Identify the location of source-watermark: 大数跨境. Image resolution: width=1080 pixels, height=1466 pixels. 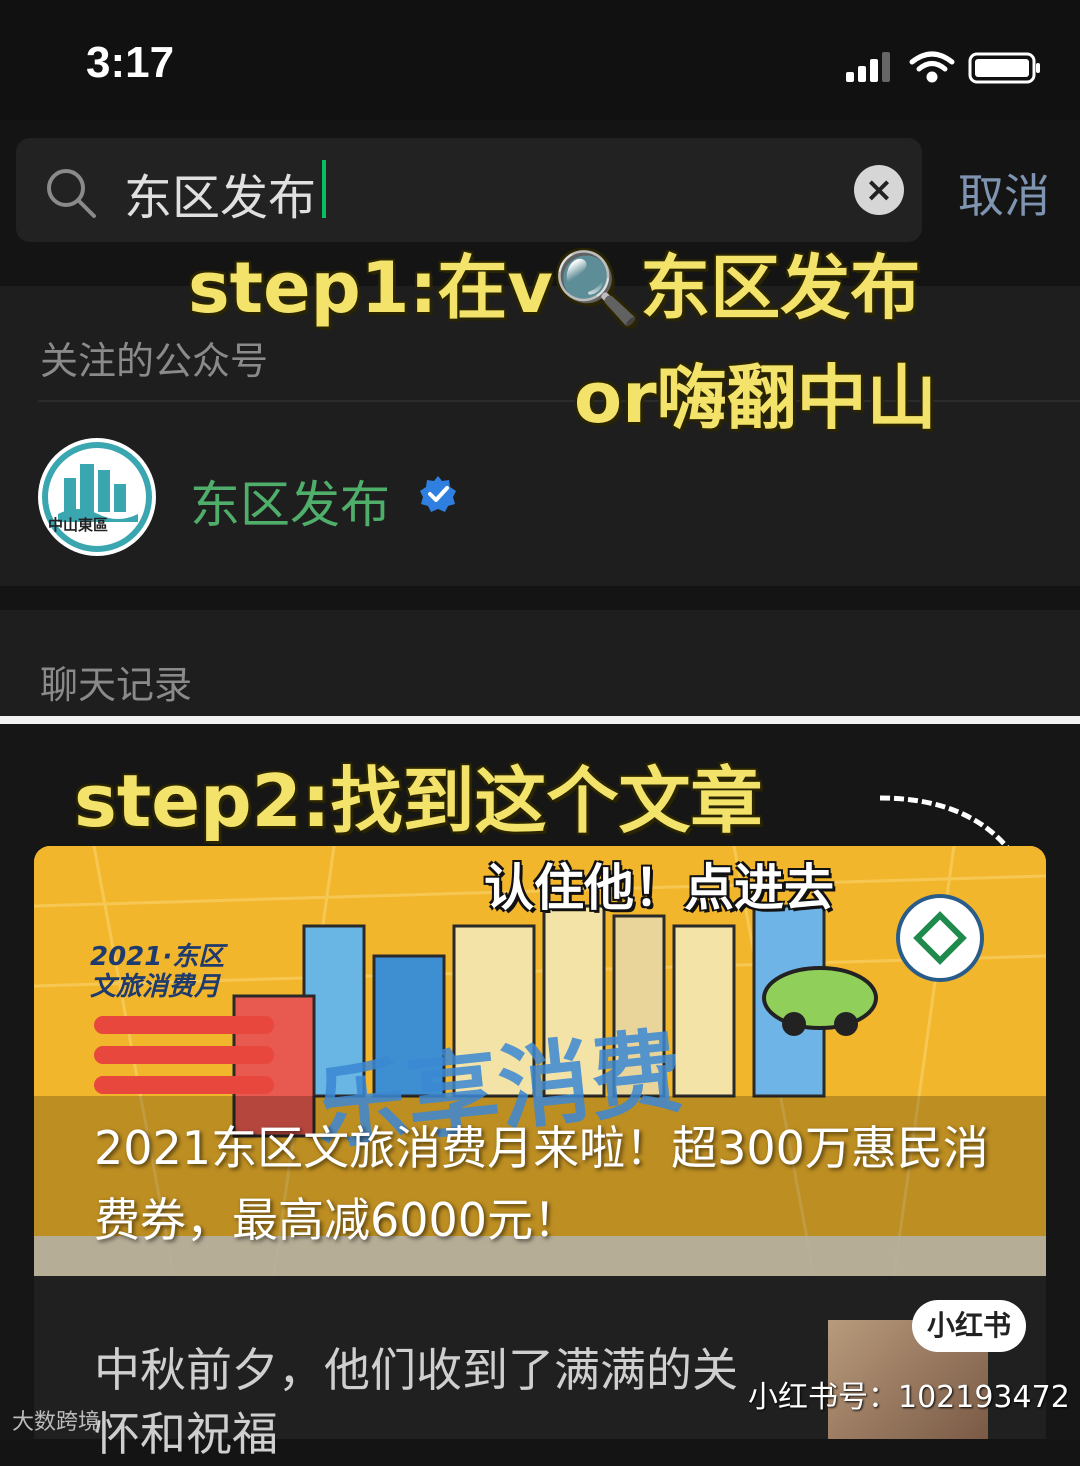
(56, 1422).